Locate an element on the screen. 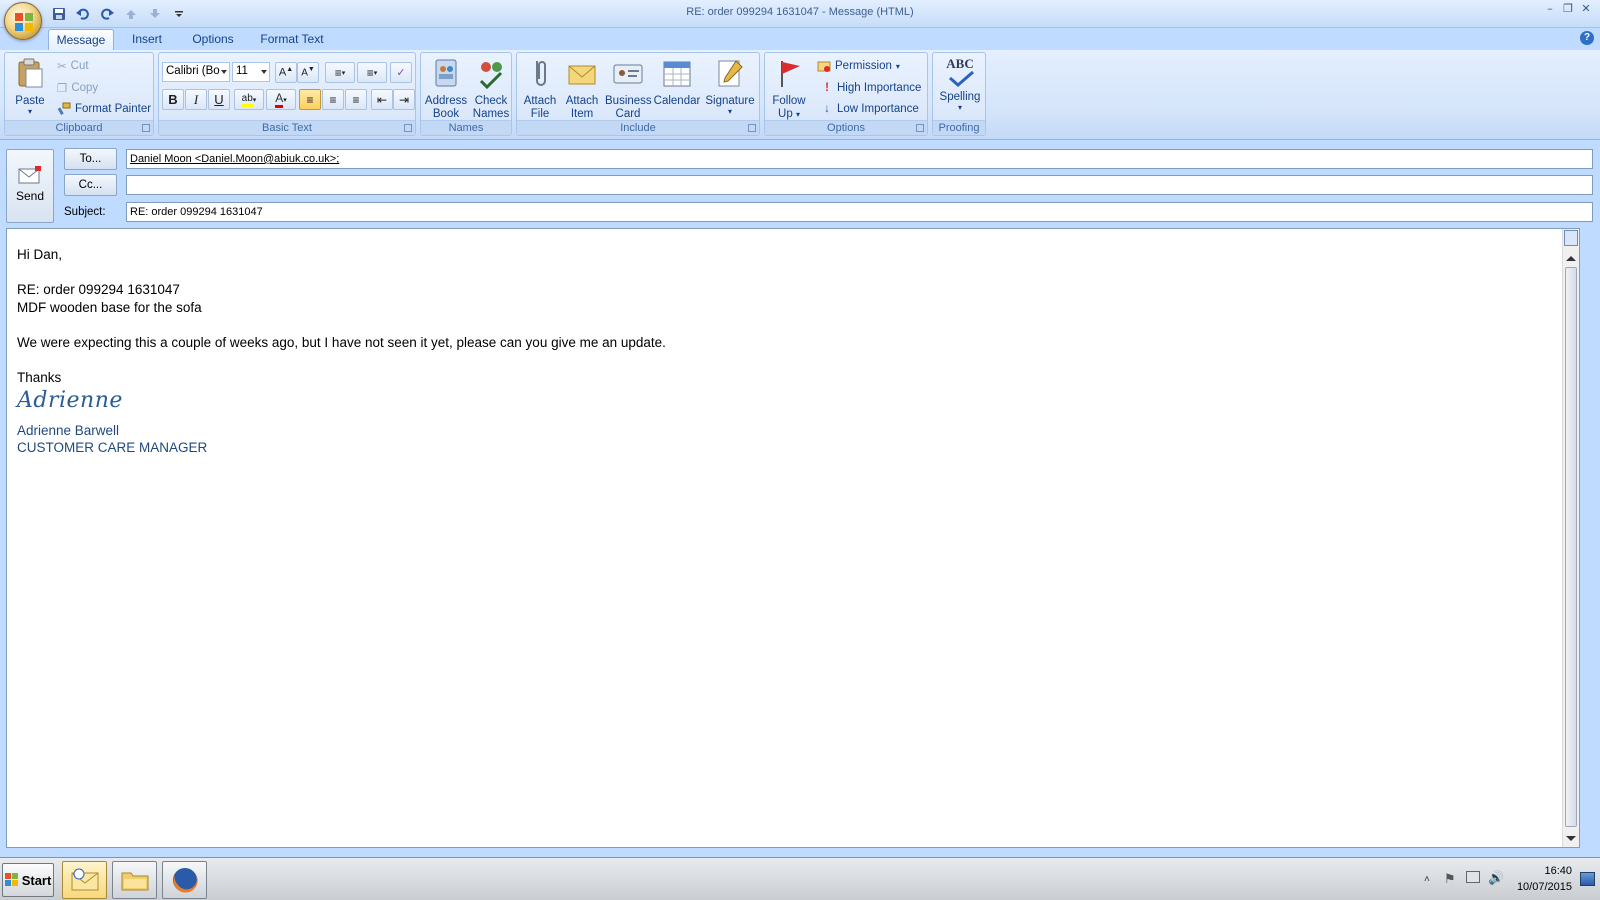 This screenshot has height=900, width=1600. clock-date: 10/07/2015 is located at coordinates (1544, 887).